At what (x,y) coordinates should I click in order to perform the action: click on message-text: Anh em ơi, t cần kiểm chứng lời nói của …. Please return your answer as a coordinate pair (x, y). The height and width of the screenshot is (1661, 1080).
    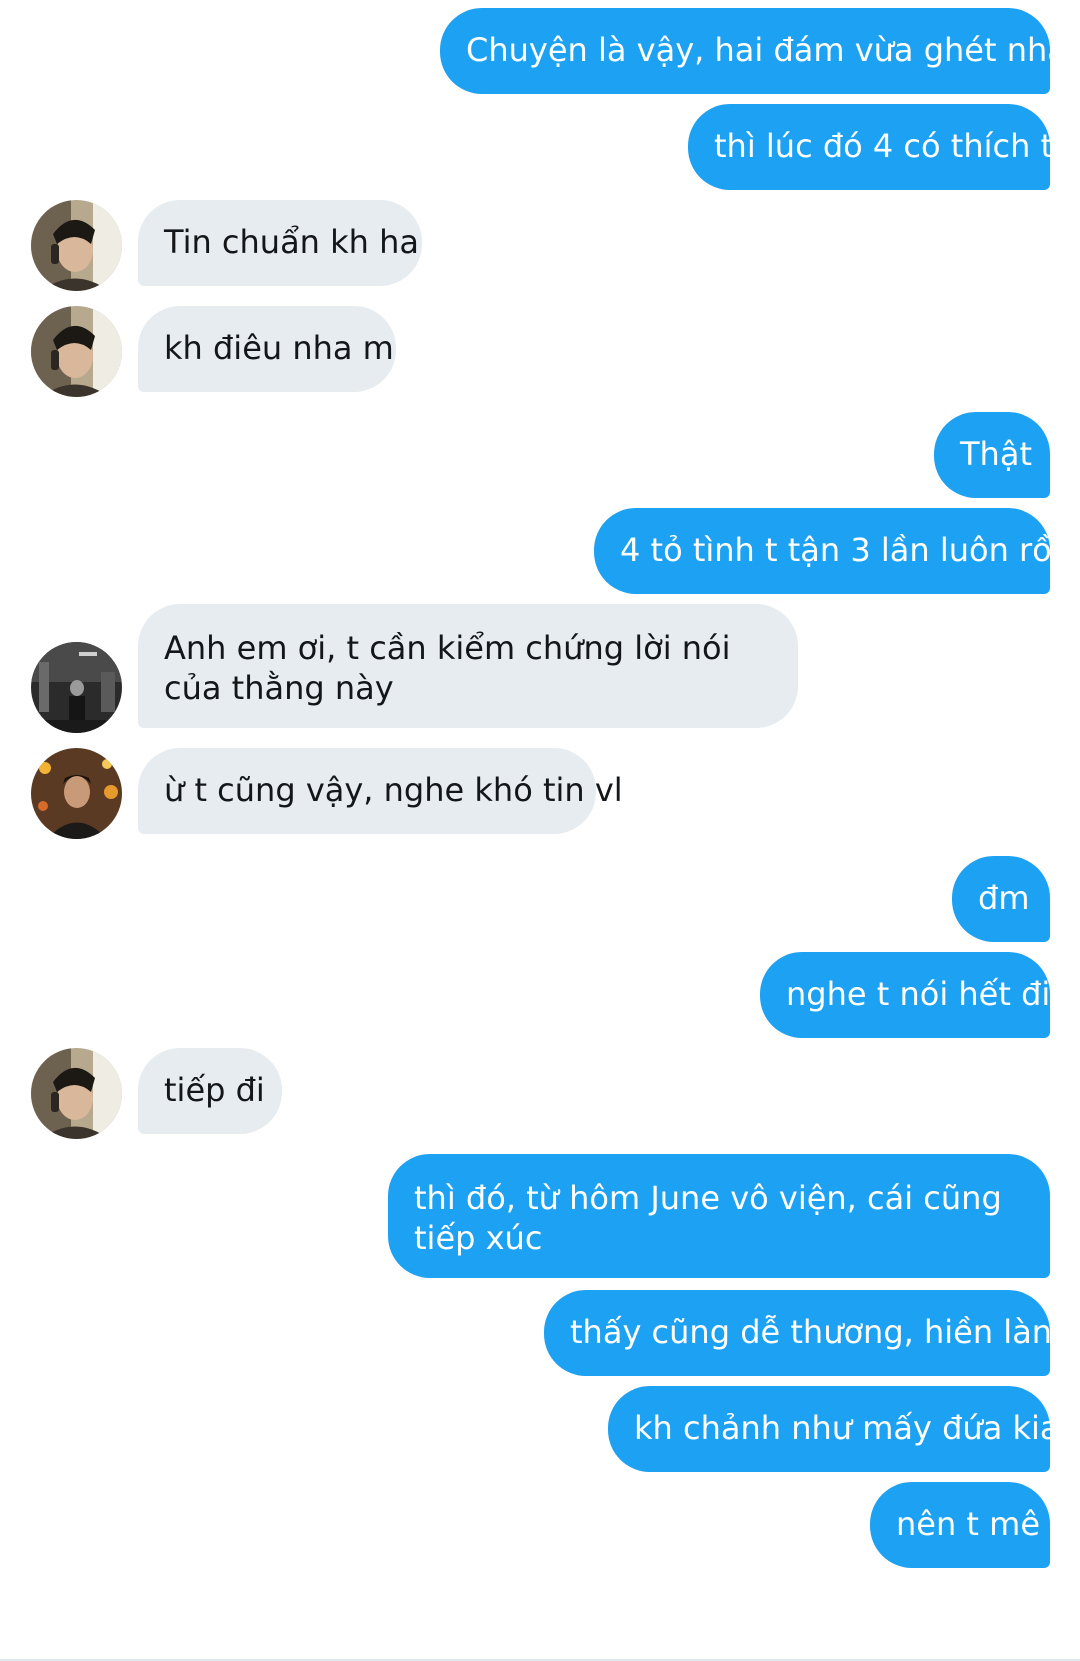
    Looking at the image, I should click on (447, 668).